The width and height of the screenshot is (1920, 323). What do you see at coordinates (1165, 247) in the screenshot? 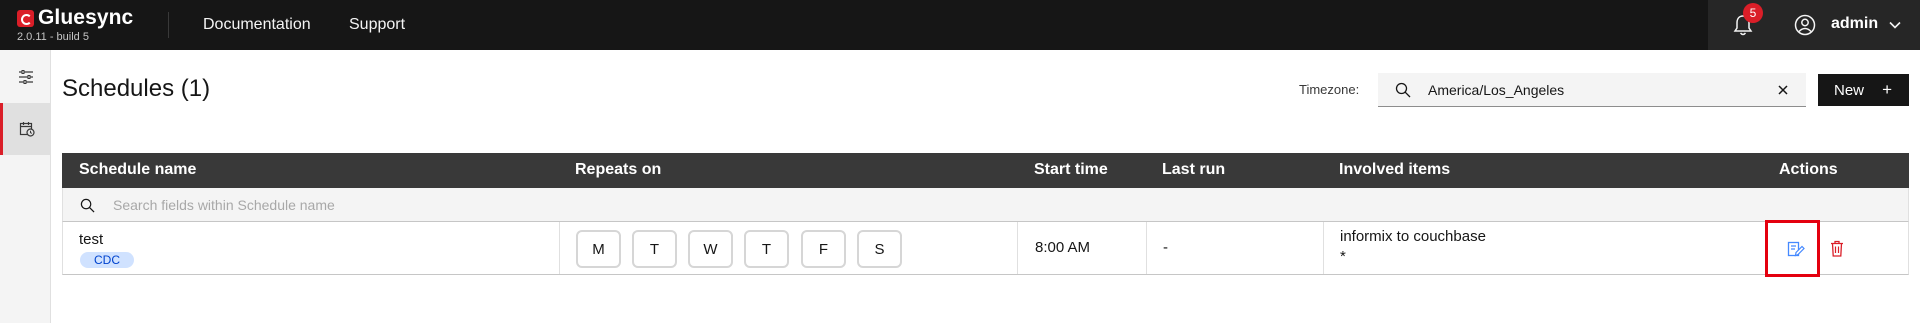
I see `last-run: -` at bounding box center [1165, 247].